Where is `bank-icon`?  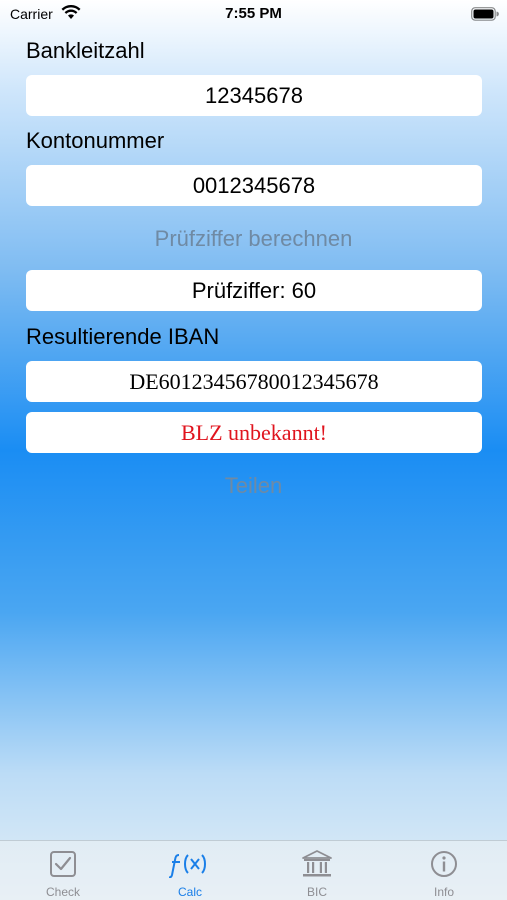
bank-icon is located at coordinates (317, 865).